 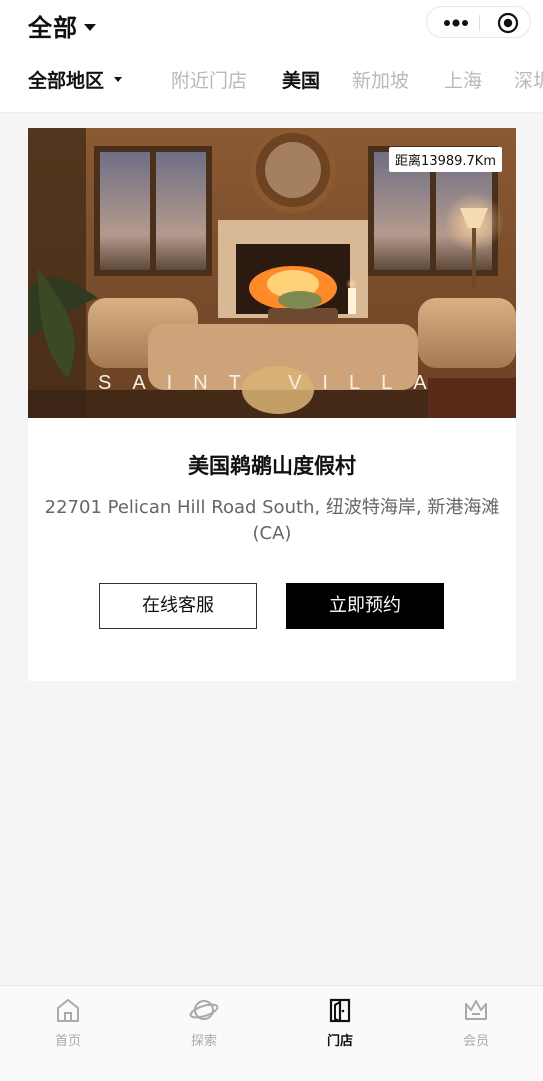 What do you see at coordinates (66, 81) in the screenshot?
I see `region-dropdown-label: 全部地区` at bounding box center [66, 81].